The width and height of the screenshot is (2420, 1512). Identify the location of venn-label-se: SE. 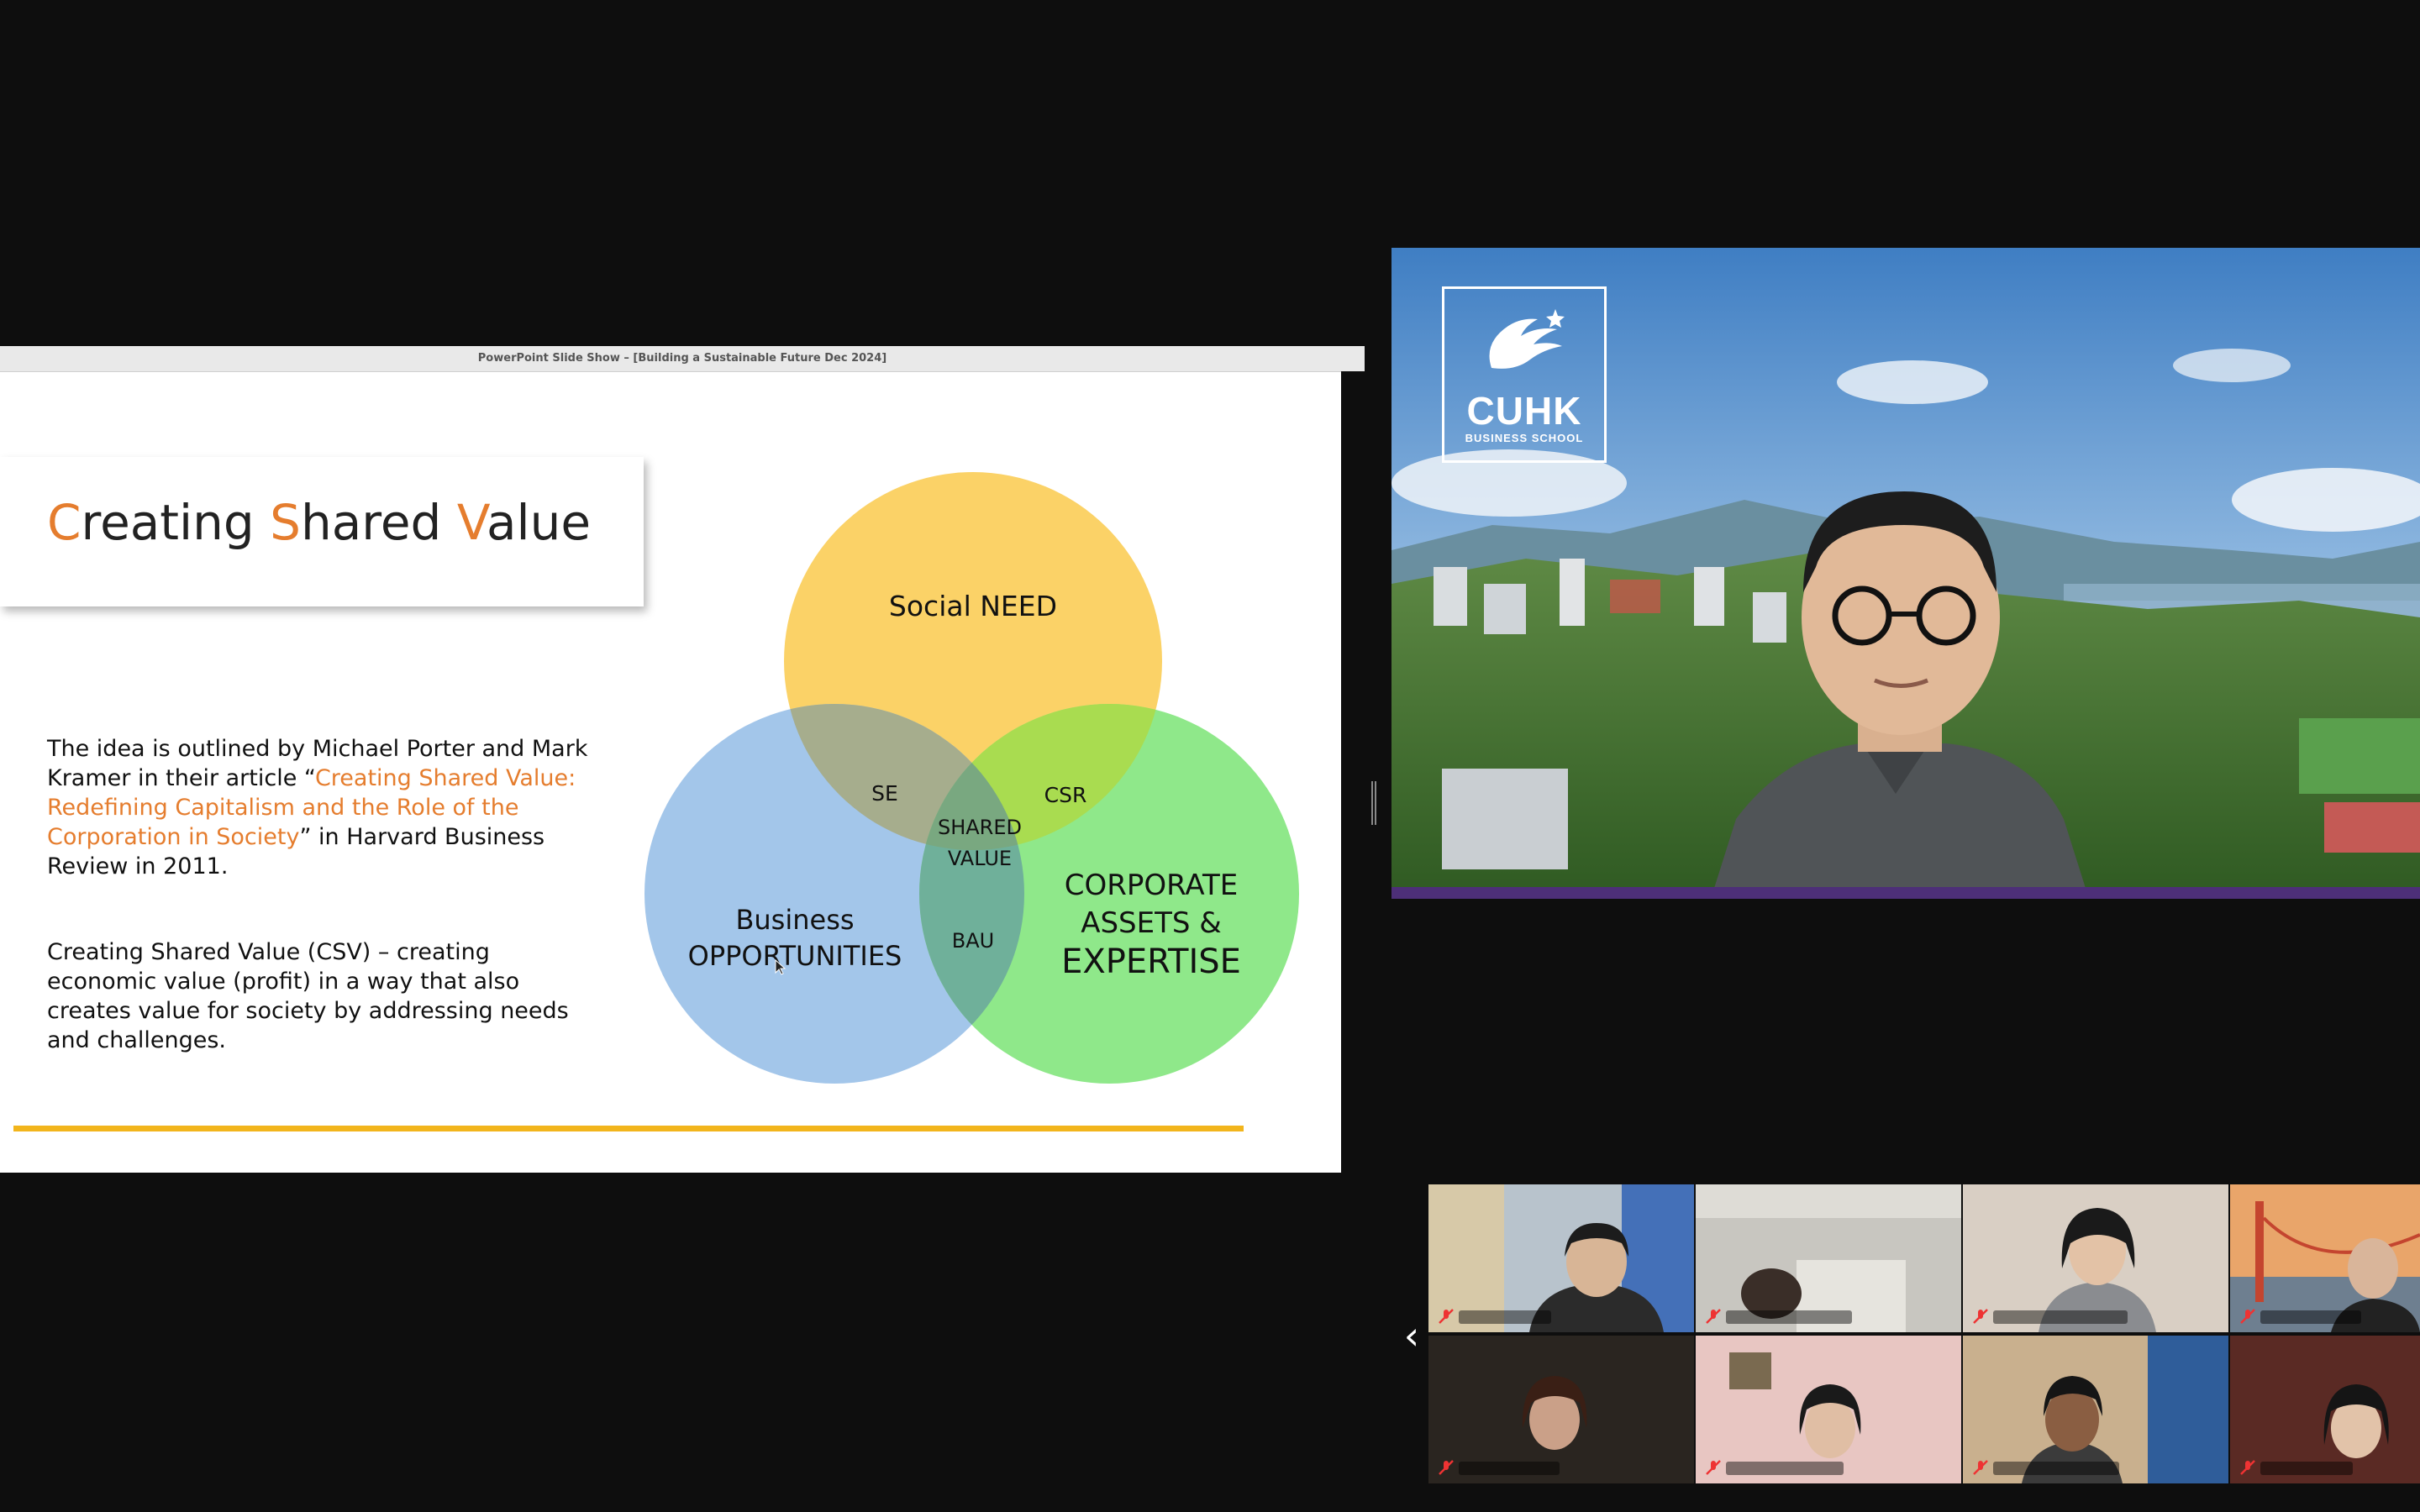
(884, 793).